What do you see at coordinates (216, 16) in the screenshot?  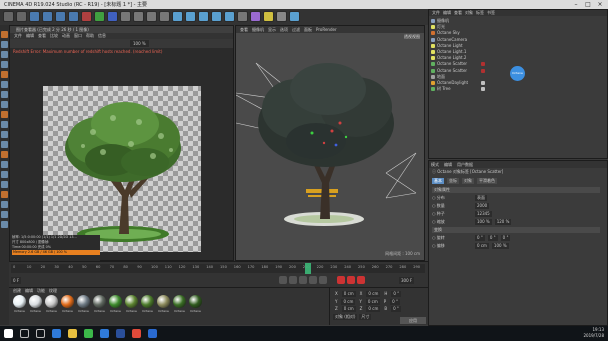 I see `array-icon` at bounding box center [216, 16].